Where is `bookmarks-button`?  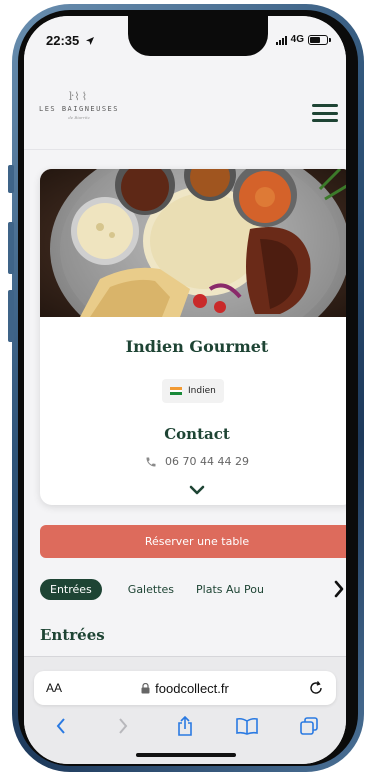 bookmarks-button is located at coordinates (247, 726).